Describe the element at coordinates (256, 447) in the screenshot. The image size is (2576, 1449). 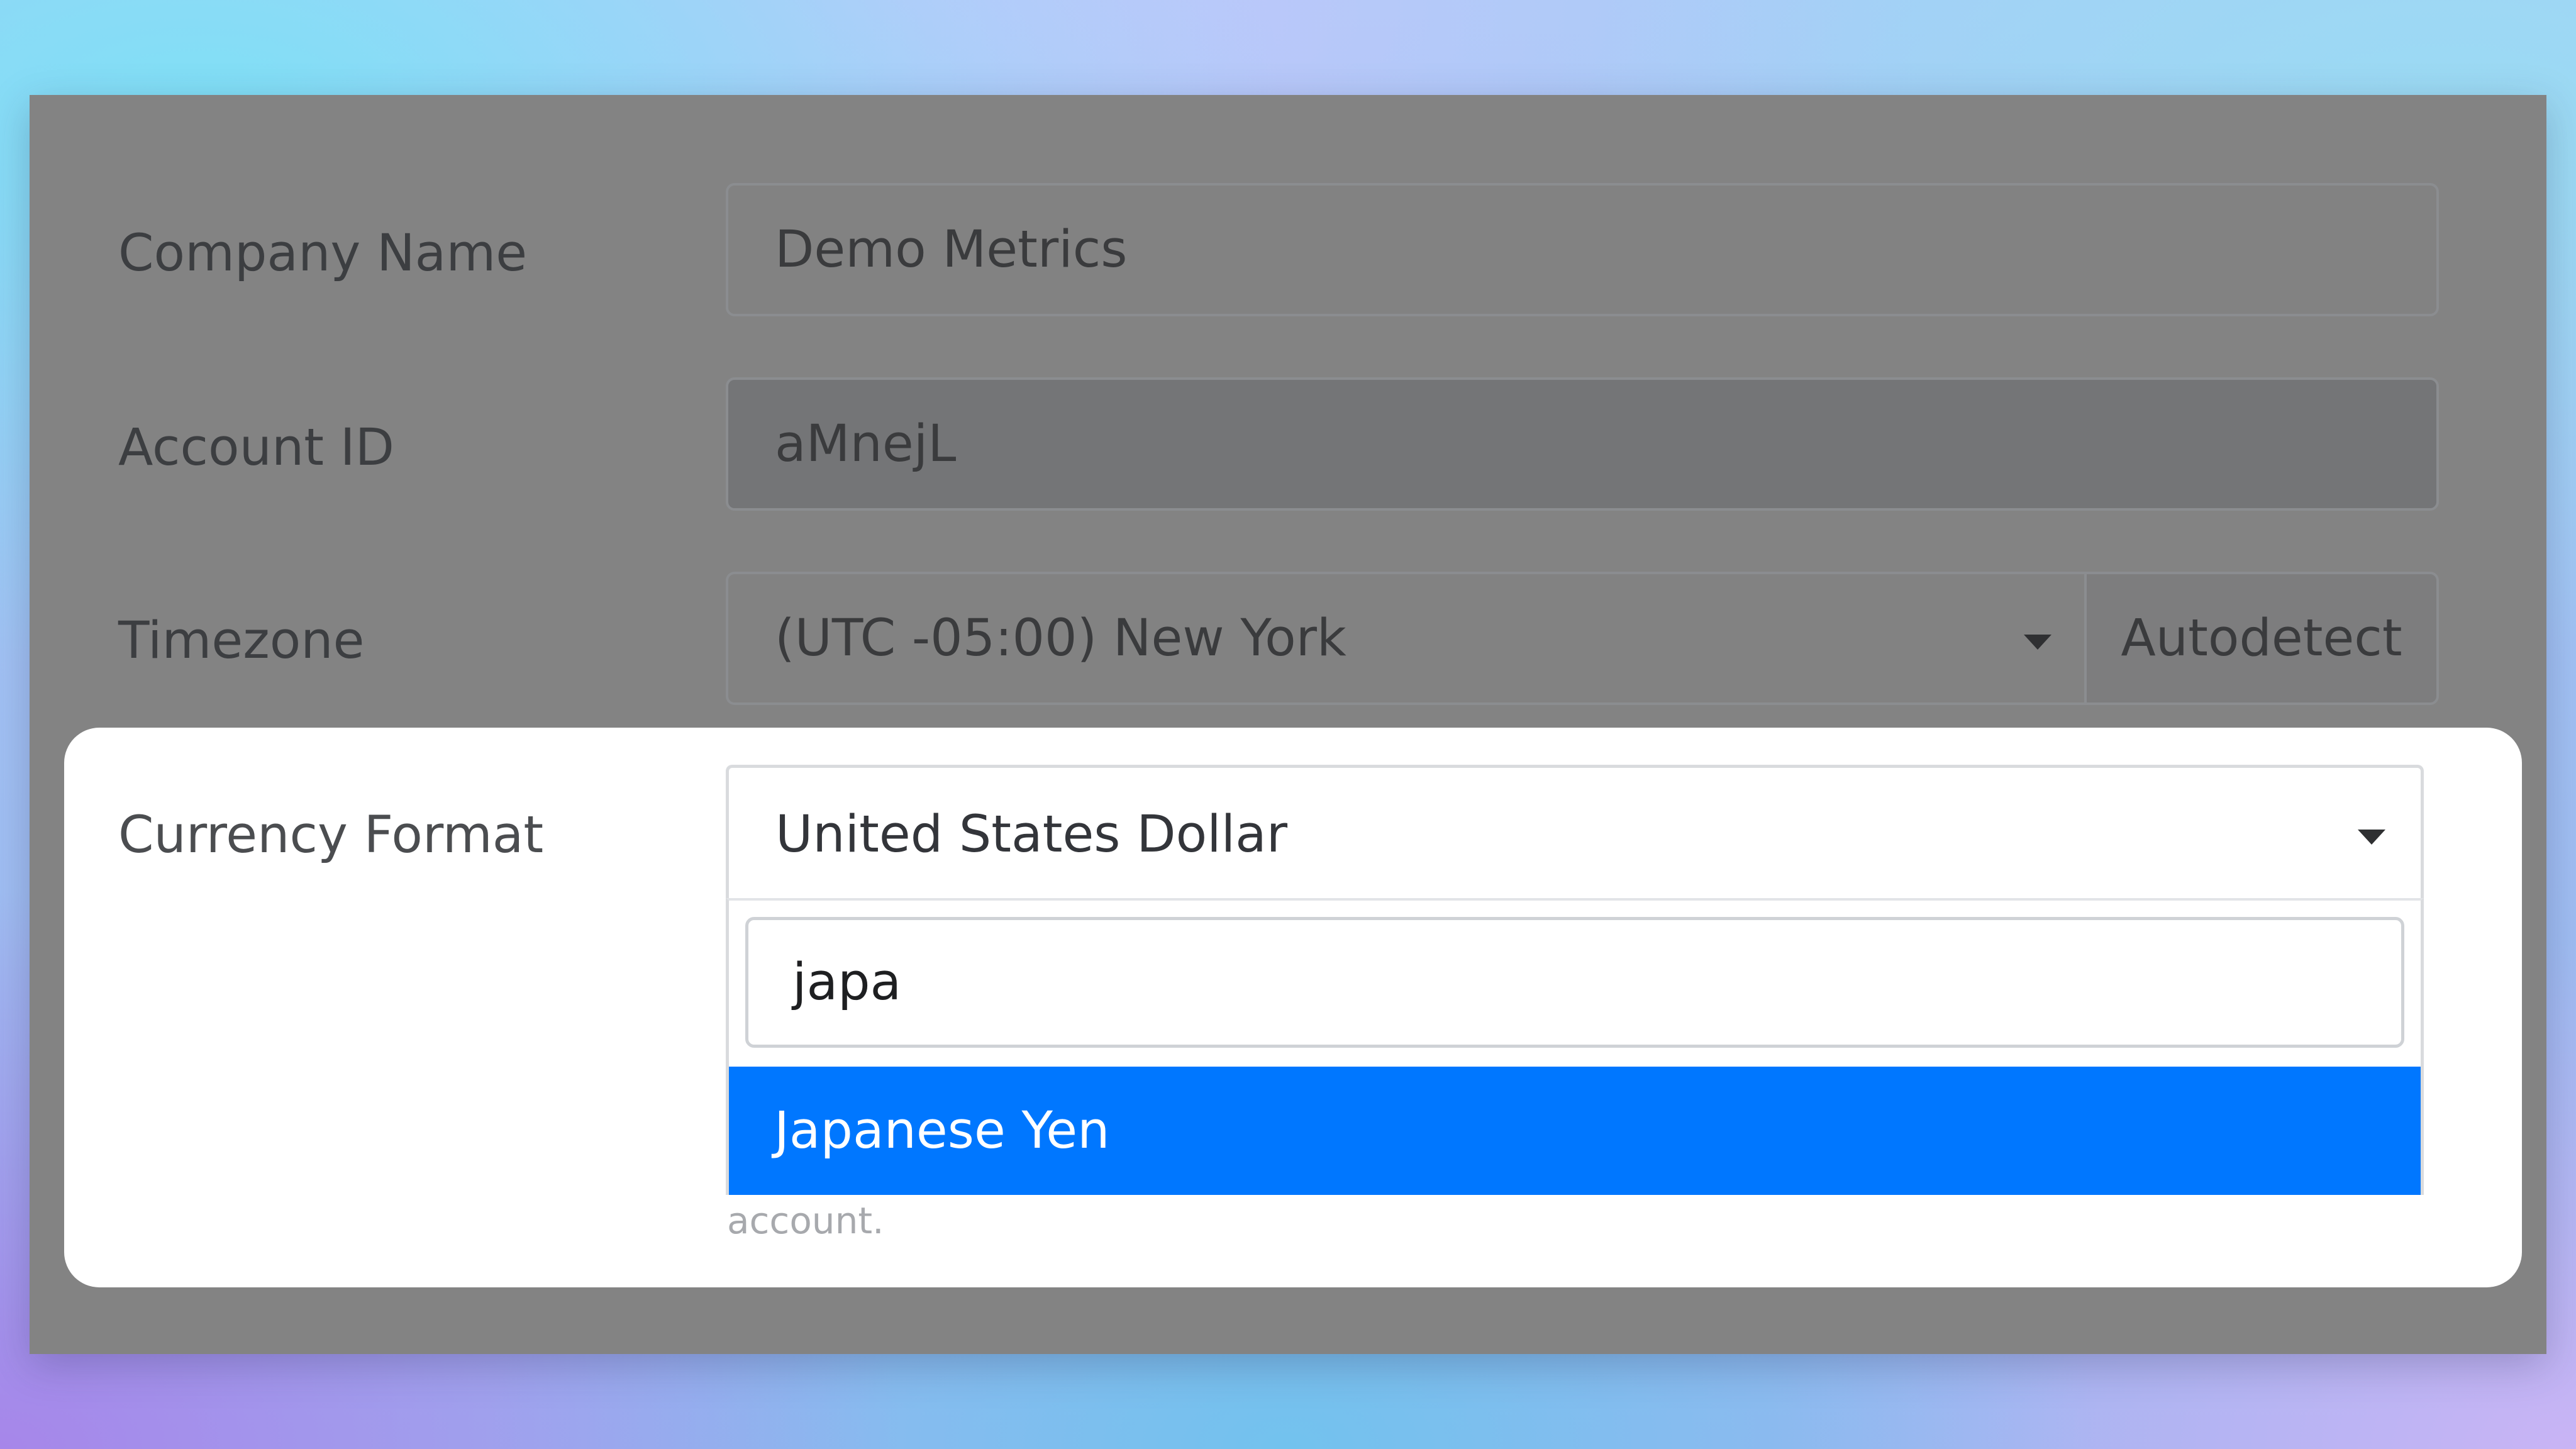
I see `account-id-label: Account ID` at that location.